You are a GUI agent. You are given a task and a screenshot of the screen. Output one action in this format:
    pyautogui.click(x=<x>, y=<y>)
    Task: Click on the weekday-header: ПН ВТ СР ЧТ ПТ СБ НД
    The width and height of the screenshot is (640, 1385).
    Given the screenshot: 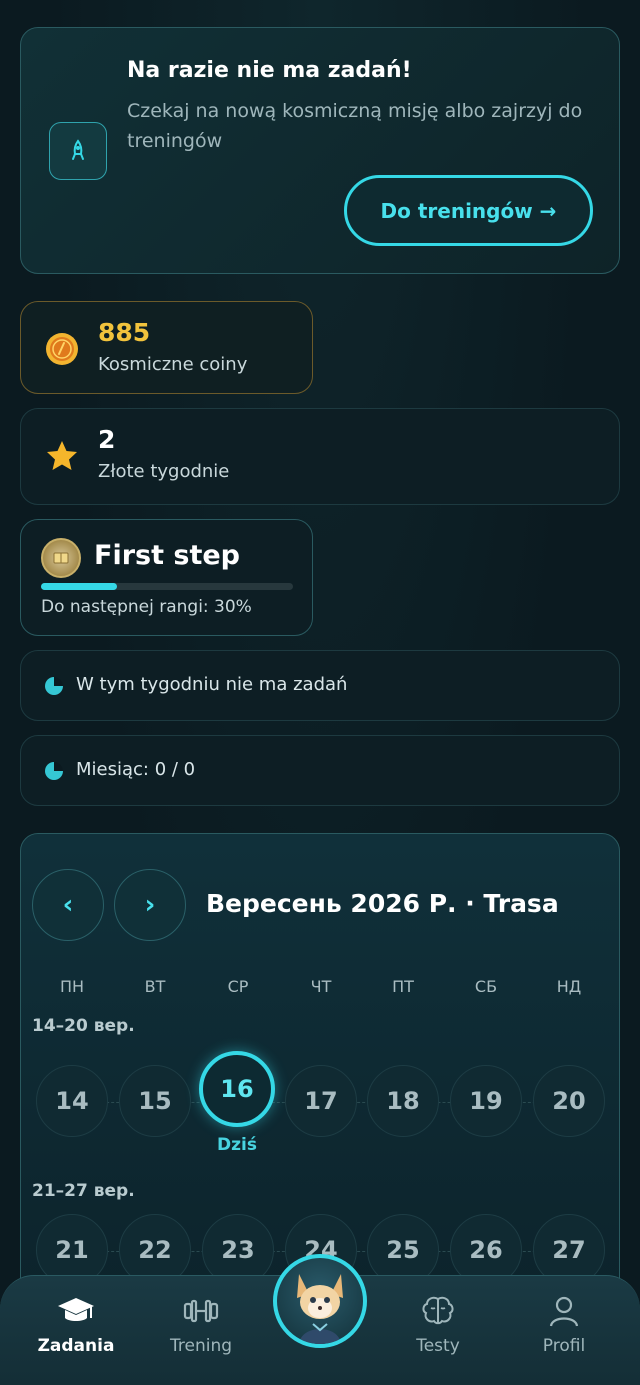 What is the action you would take?
    pyautogui.click(x=320, y=987)
    